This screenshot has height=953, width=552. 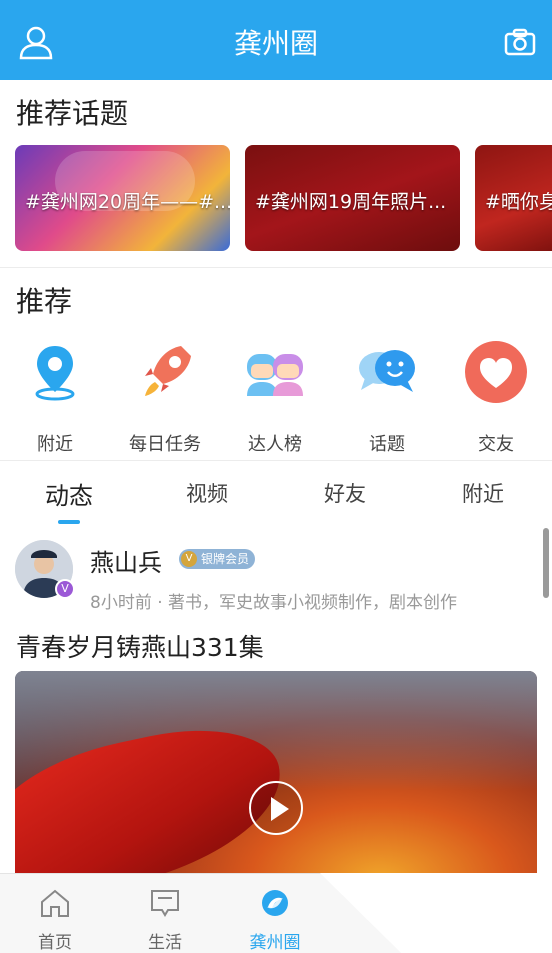 I want to click on recommend-item-label: 交友, so click(x=496, y=444).